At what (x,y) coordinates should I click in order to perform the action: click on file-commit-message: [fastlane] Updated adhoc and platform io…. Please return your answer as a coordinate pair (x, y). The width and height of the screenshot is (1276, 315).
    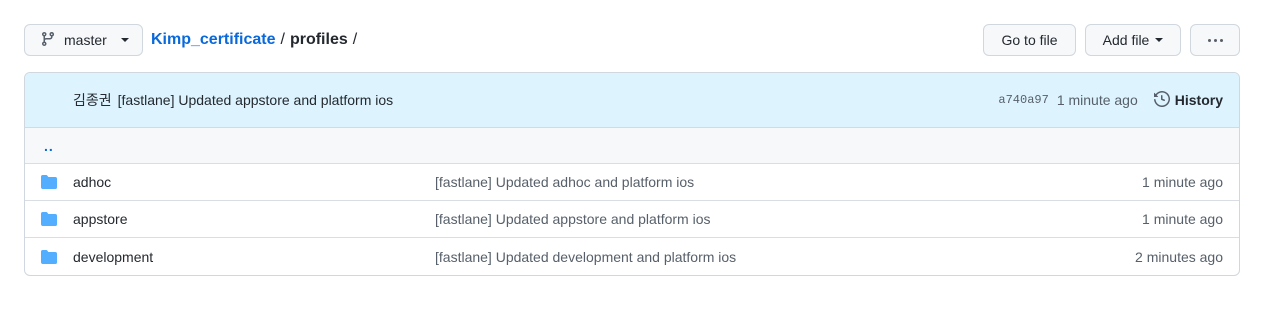
    Looking at the image, I should click on (788, 182).